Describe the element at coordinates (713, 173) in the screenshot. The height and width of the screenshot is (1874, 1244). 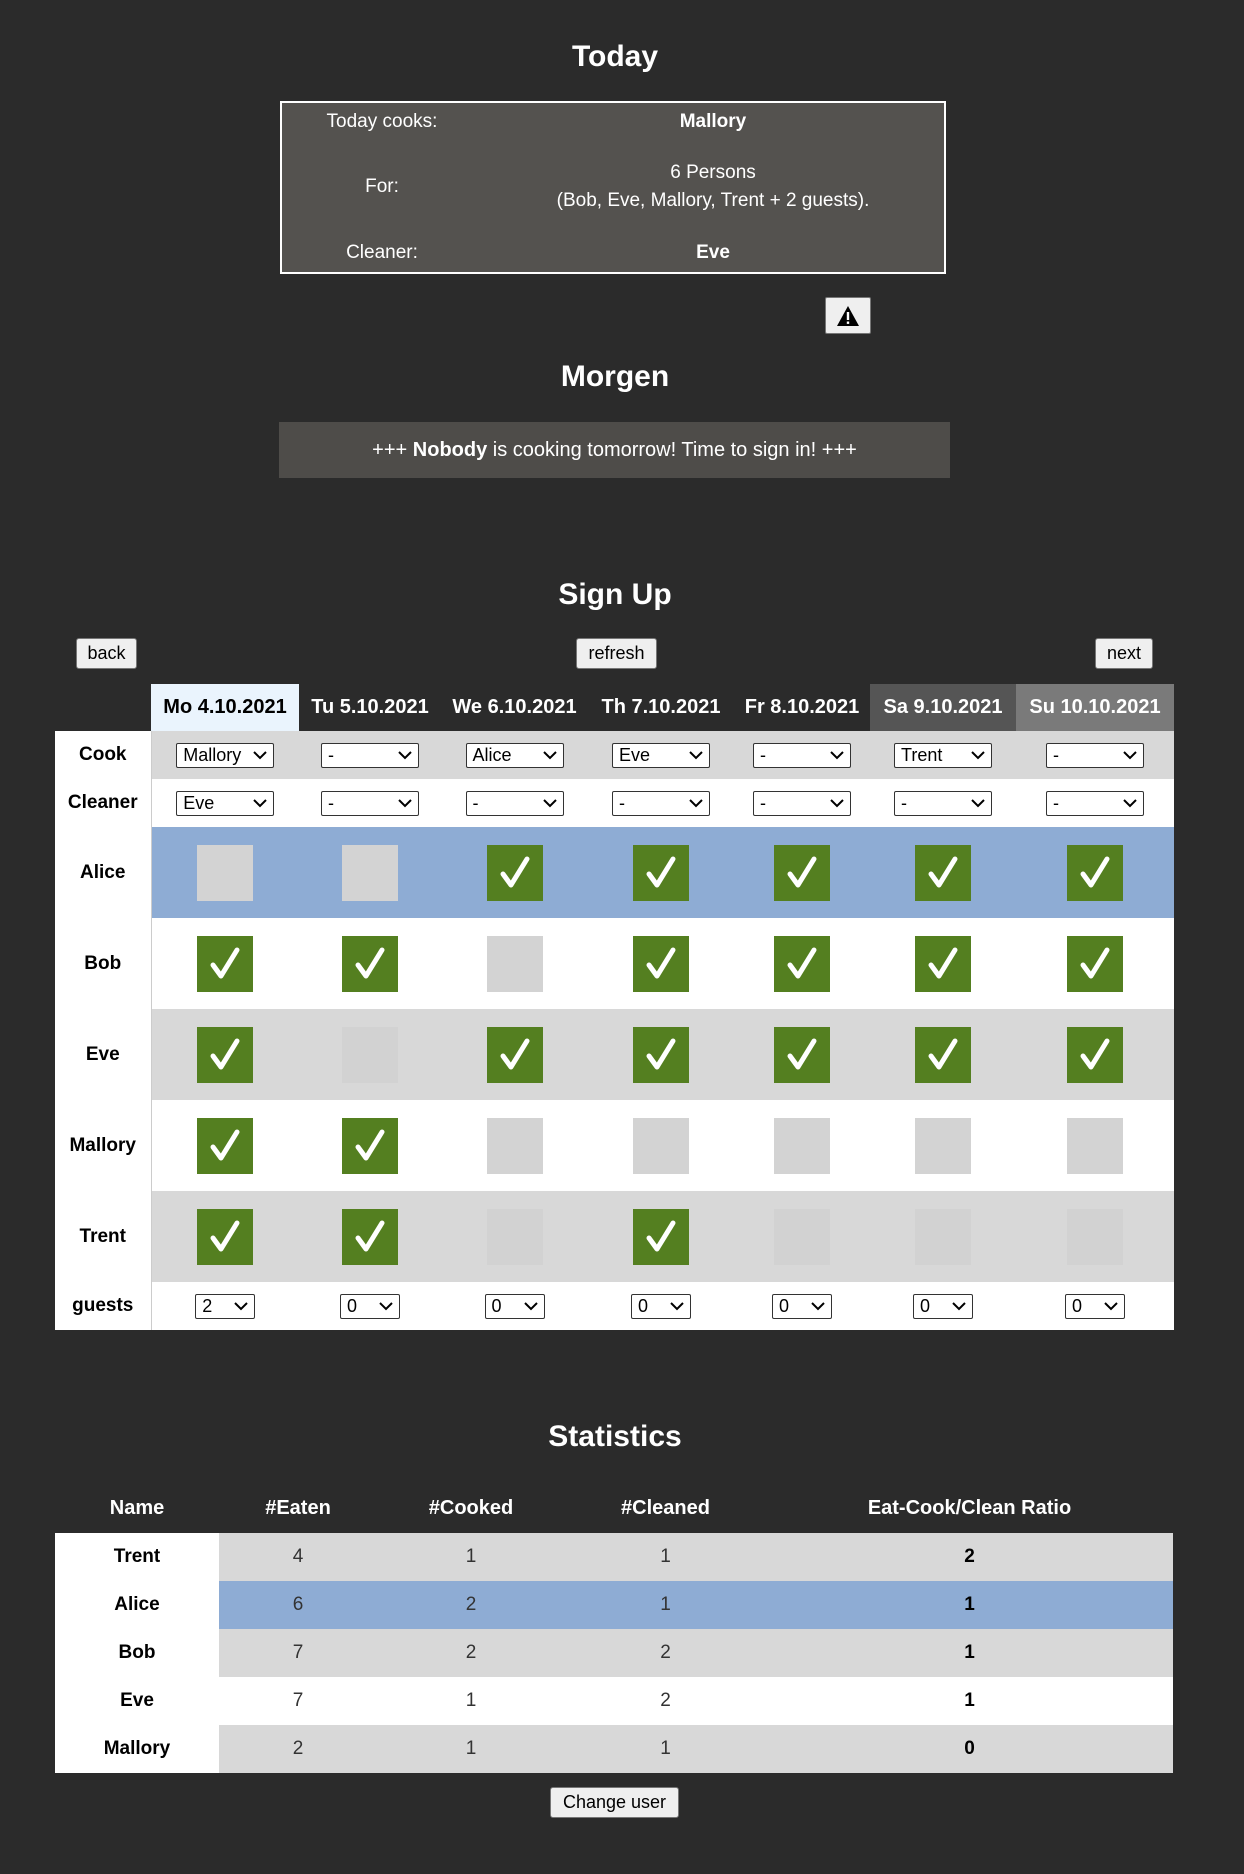
I see `today-persons-count: 6 Persons` at that location.